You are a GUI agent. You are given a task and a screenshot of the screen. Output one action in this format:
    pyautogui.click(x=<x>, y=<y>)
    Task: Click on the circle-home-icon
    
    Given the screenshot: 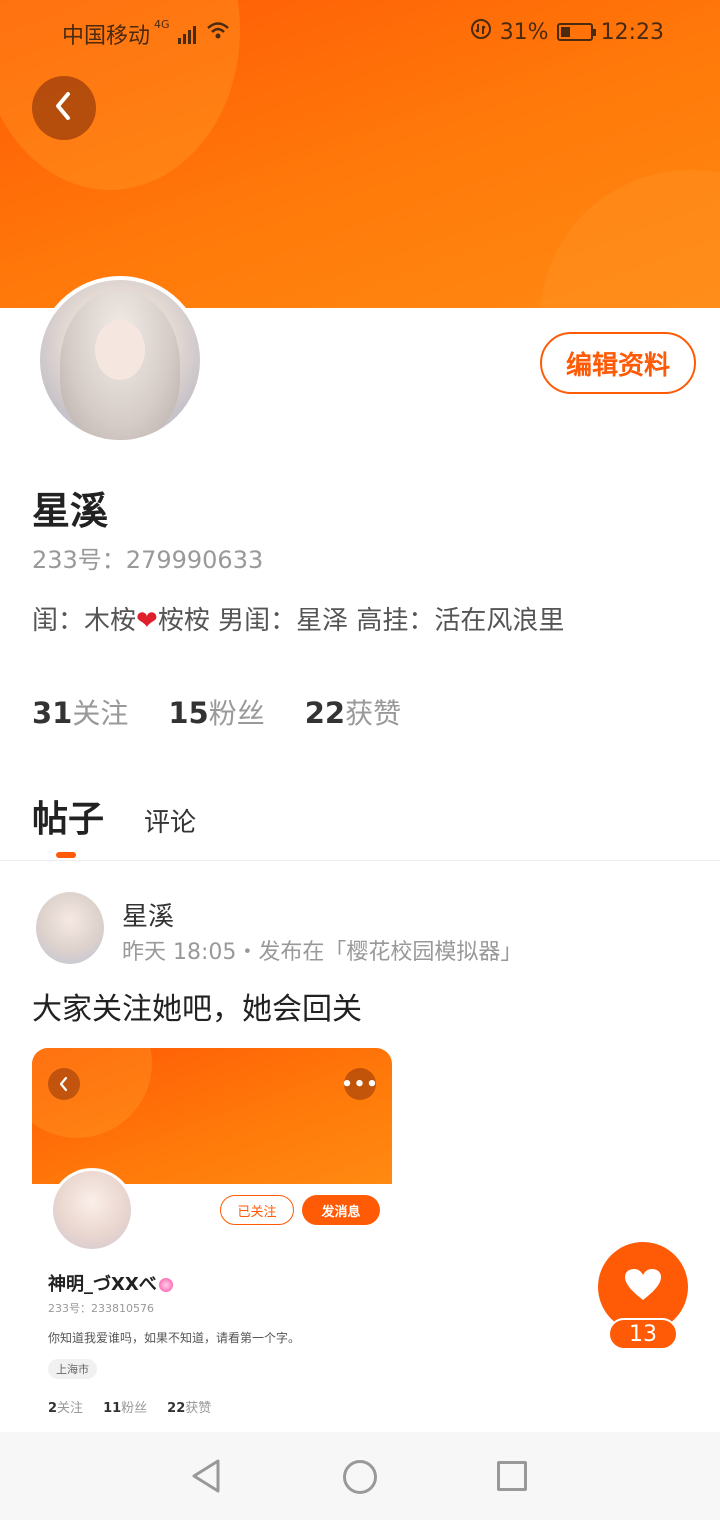 What is the action you would take?
    pyautogui.click(x=360, y=1477)
    